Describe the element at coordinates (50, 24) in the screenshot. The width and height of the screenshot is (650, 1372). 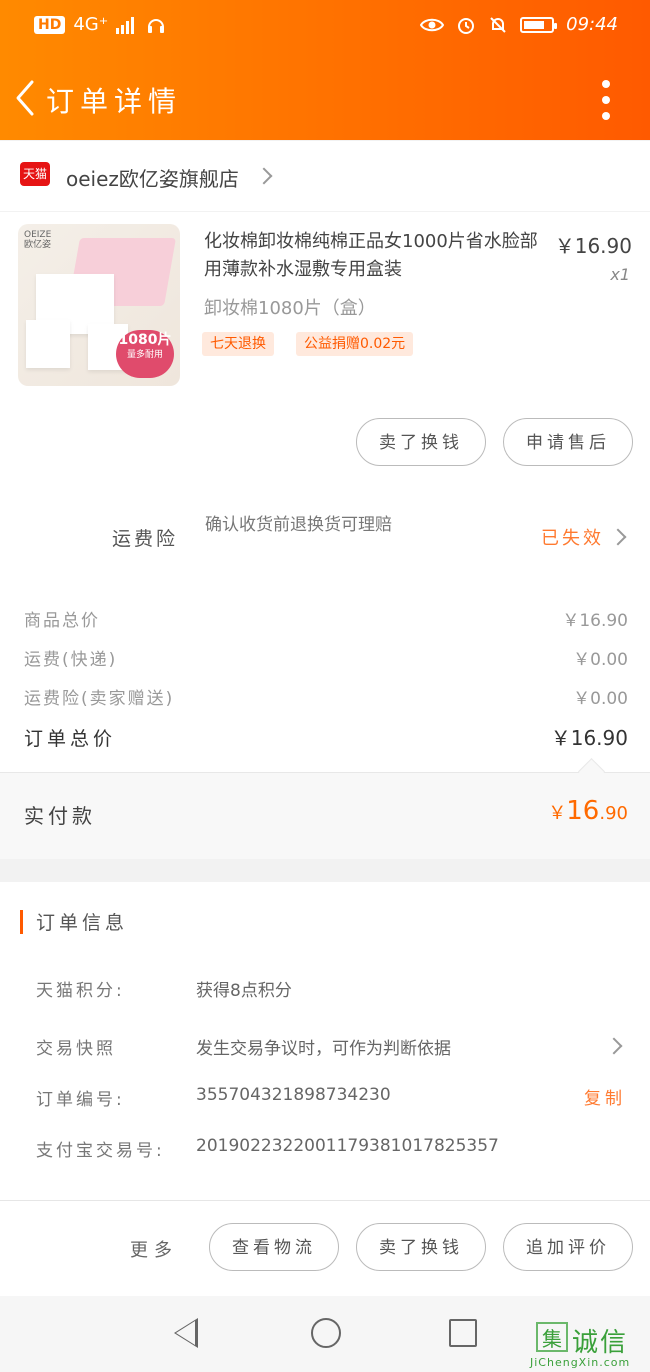
I see `hd-badge: HD` at that location.